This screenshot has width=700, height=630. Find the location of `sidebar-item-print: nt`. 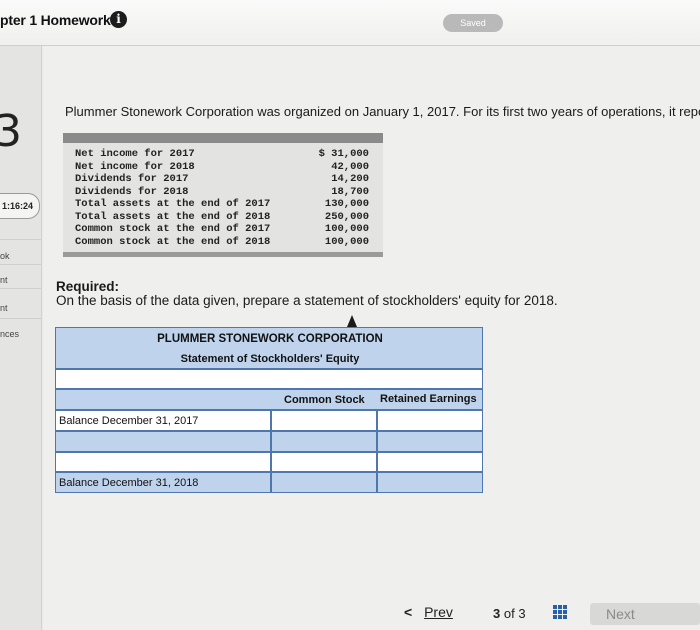

sidebar-item-print: nt is located at coordinates (4, 280).